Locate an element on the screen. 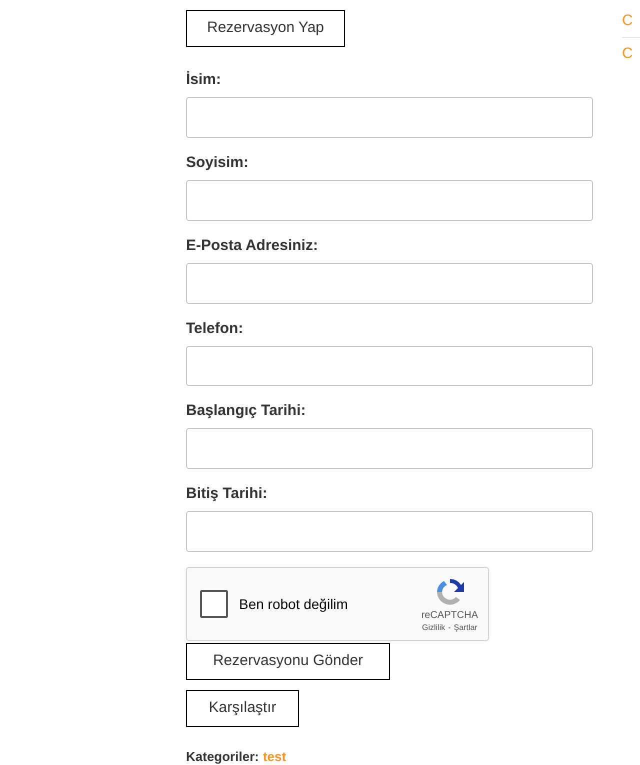  privacy-link: Gizlilik is located at coordinates (434, 627).